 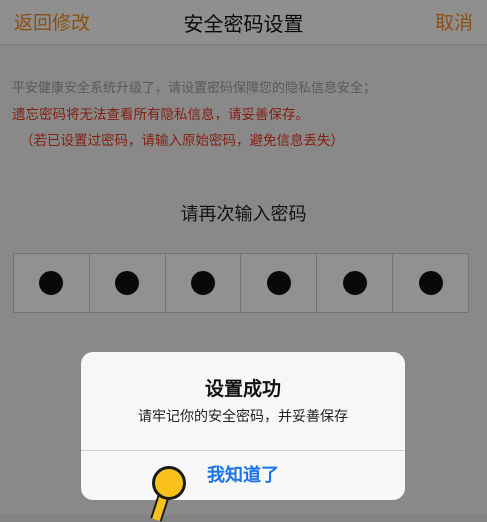 I want to click on dialog-message: 请牢记你的安全密码，并妥善保存, so click(x=243, y=417).